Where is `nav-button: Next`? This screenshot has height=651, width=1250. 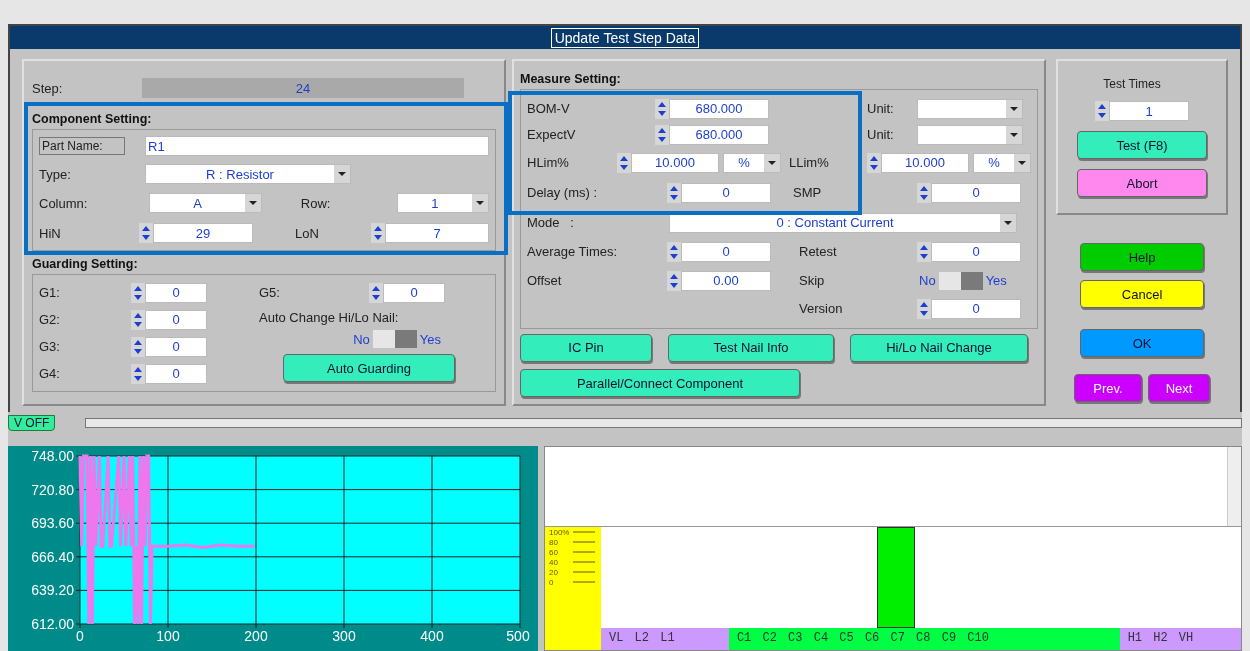
nav-button: Next is located at coordinates (1179, 388).